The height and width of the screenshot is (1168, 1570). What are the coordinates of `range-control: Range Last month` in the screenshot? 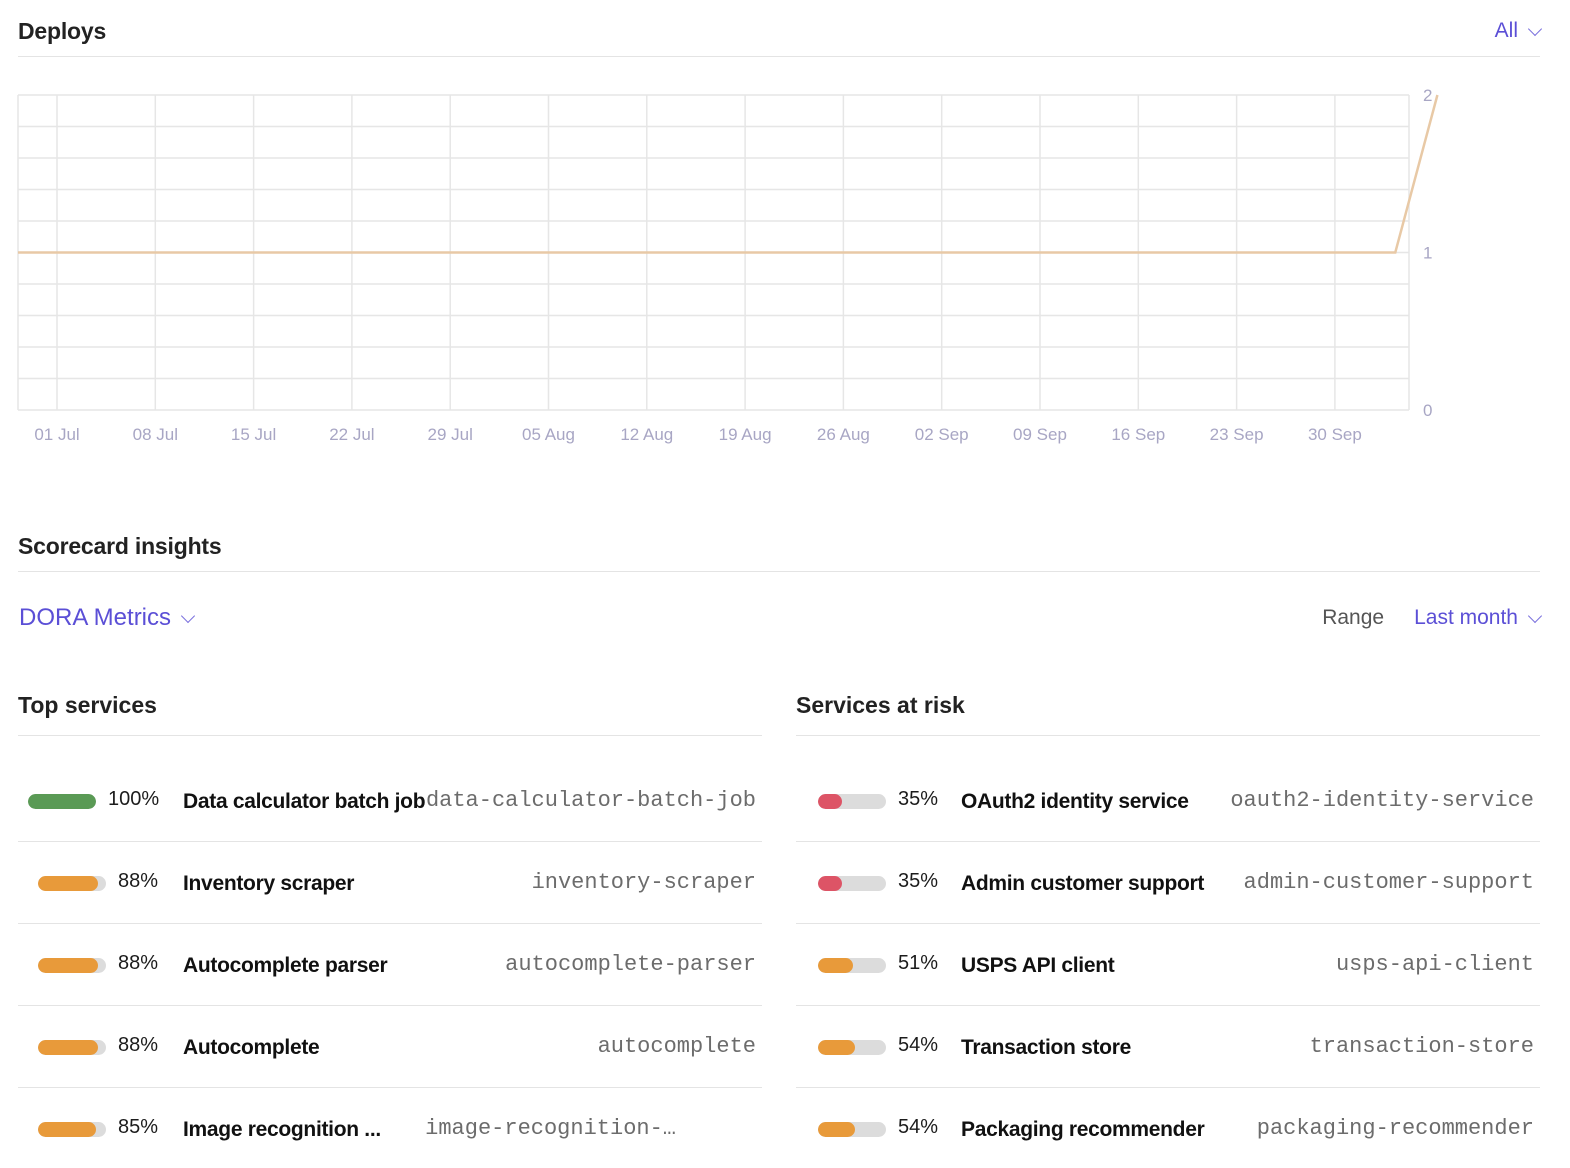 It's located at (1432, 618).